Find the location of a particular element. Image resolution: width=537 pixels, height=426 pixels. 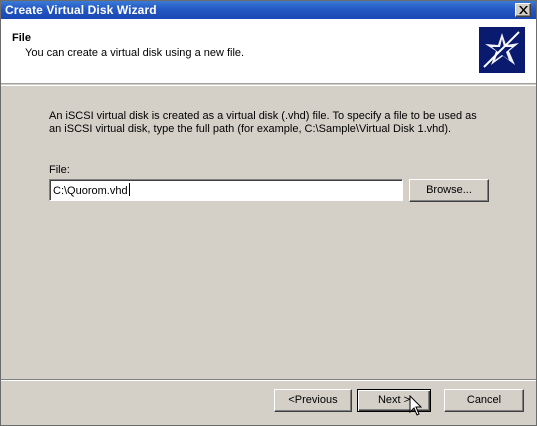

close-button is located at coordinates (523, 10).